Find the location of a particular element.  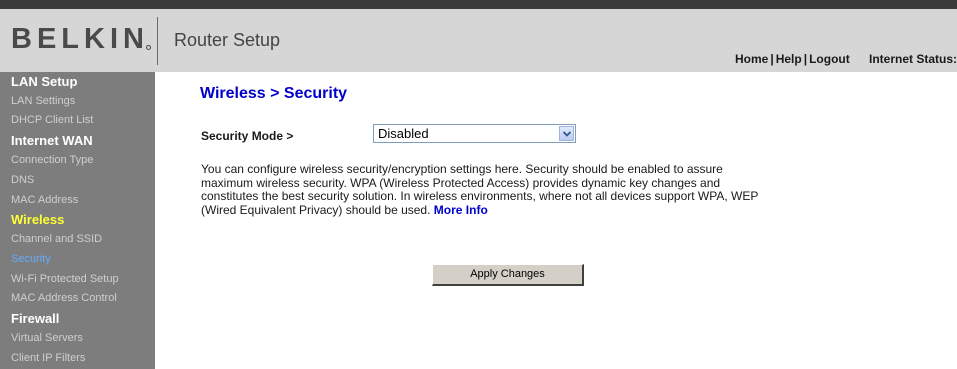

logo-divider is located at coordinates (157, 41).